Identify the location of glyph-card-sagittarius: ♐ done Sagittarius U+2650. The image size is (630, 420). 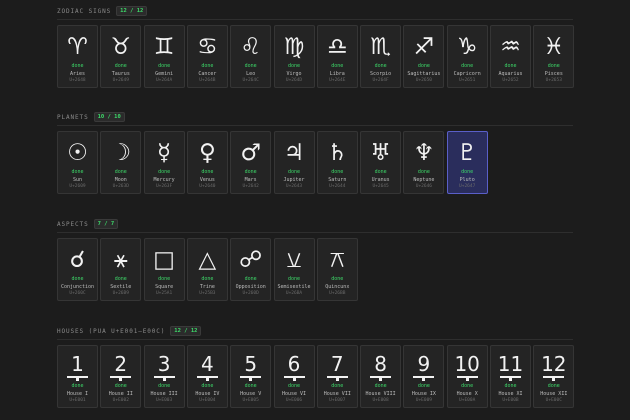
(424, 56).